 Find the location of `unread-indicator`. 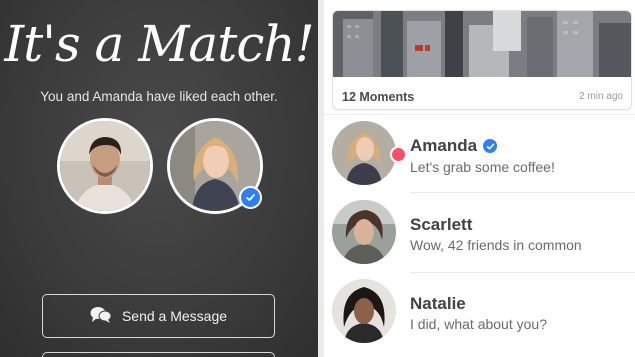

unread-indicator is located at coordinates (398, 154).